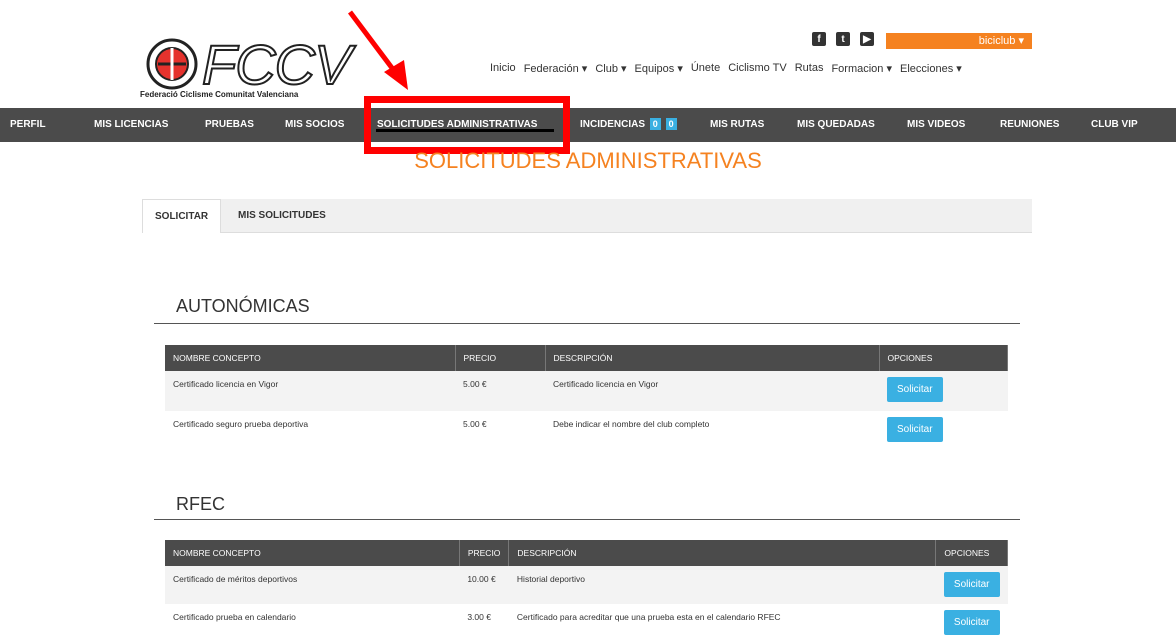  I want to click on logo-subtitle: Federació Ciclisme Comunitat Valenciana, so click(219, 94).